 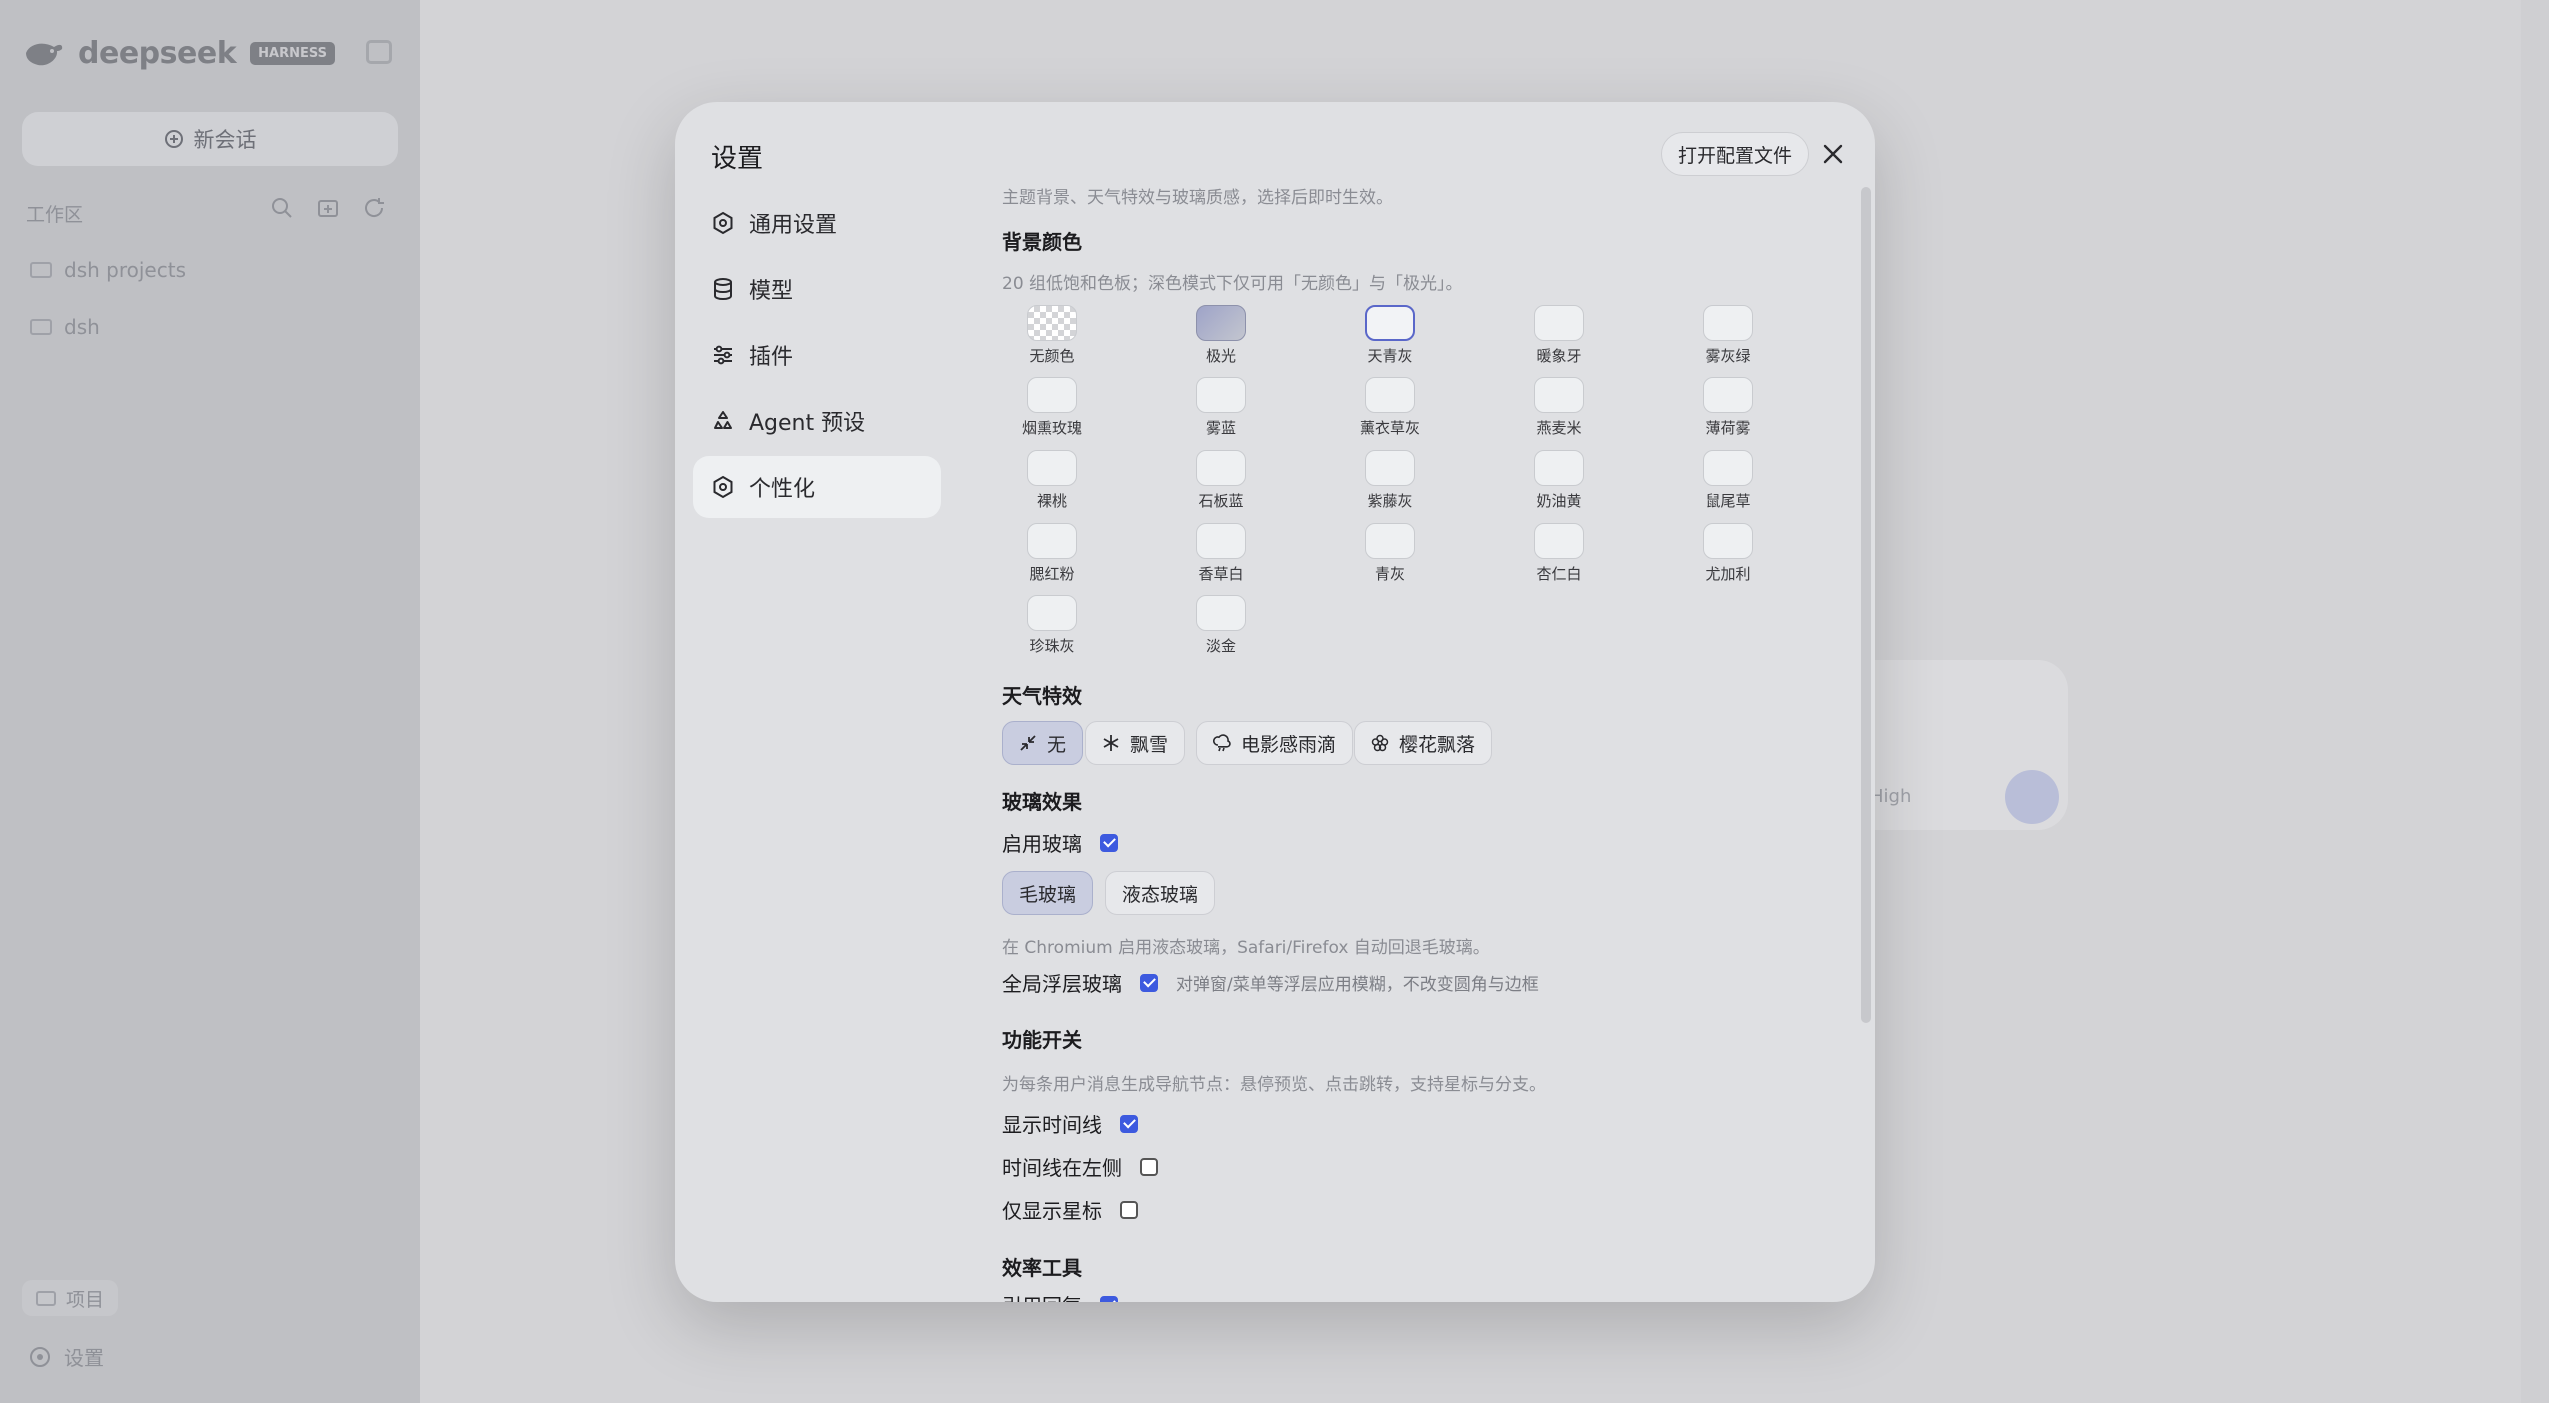 What do you see at coordinates (1274, 1085) in the screenshot?
I see `features-desc: 为每条用户消息生成导航节点：悬停预览、点击跳转，支持星标与分支。` at bounding box center [1274, 1085].